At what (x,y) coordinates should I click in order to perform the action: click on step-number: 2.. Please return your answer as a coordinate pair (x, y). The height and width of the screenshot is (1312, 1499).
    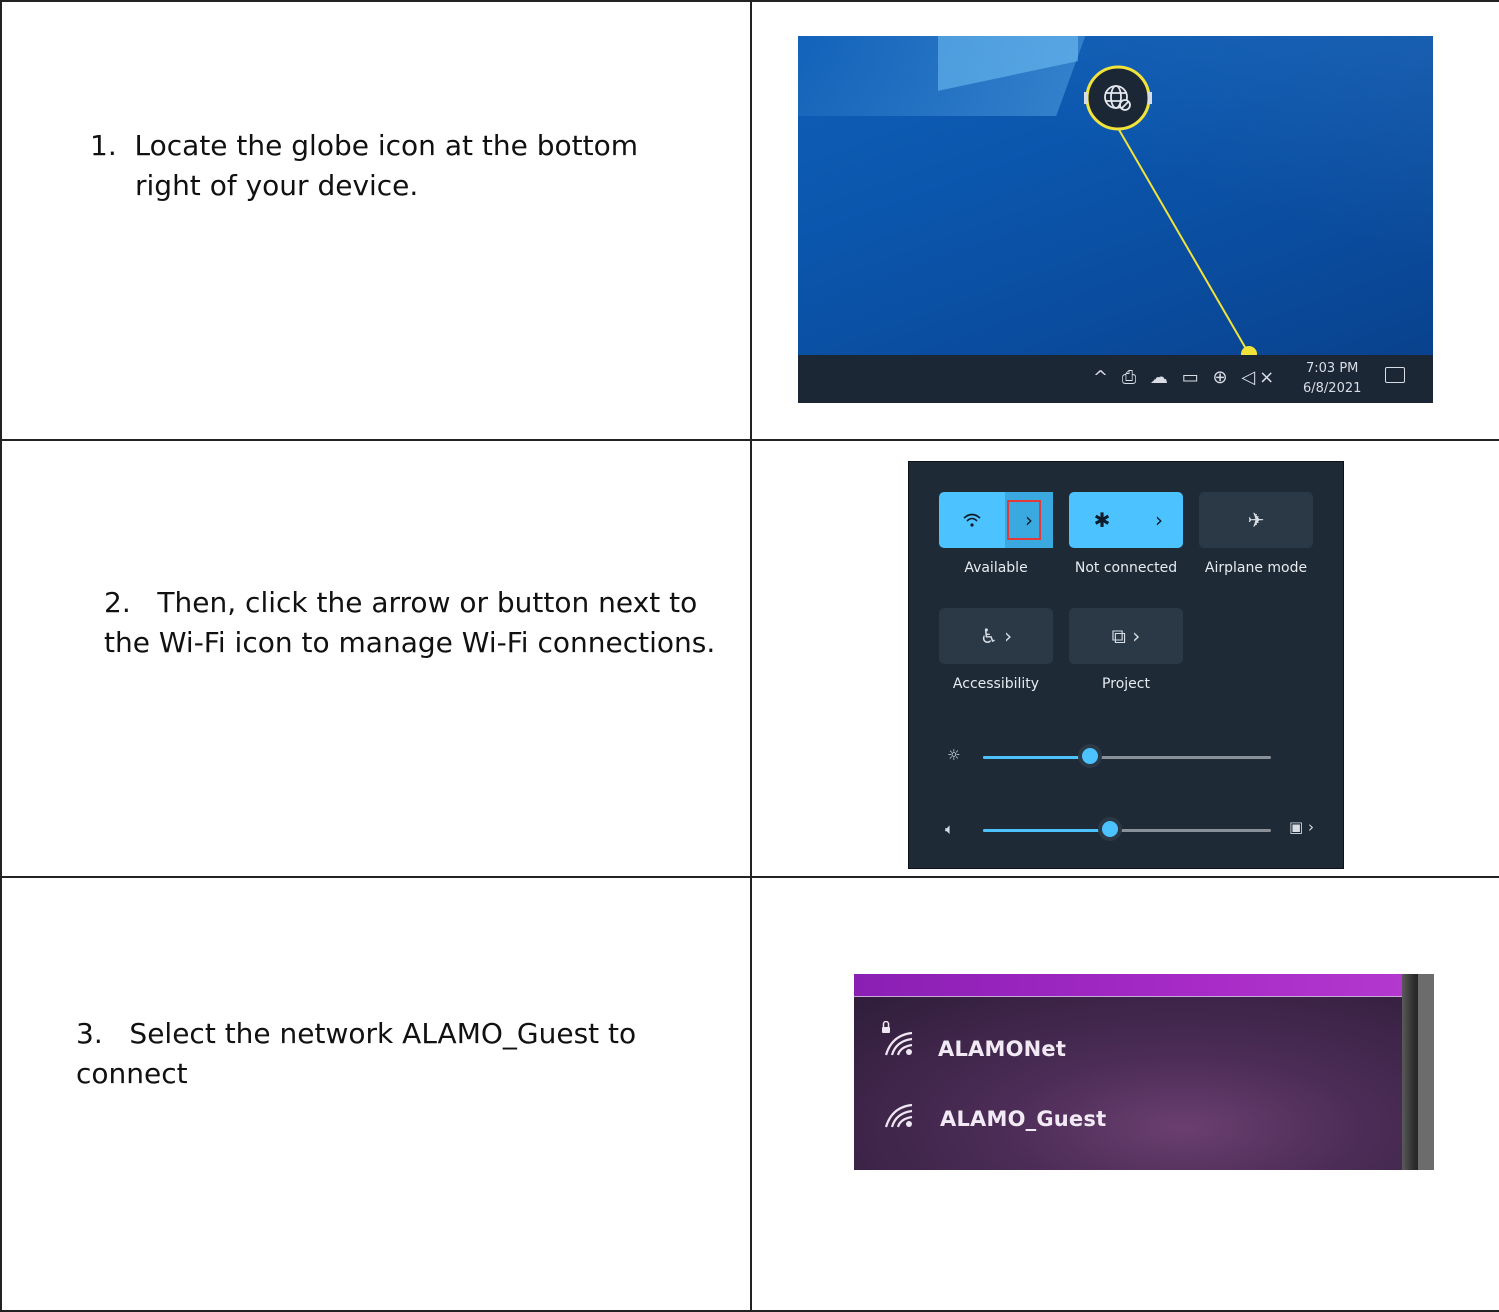
    Looking at the image, I should click on (117, 602).